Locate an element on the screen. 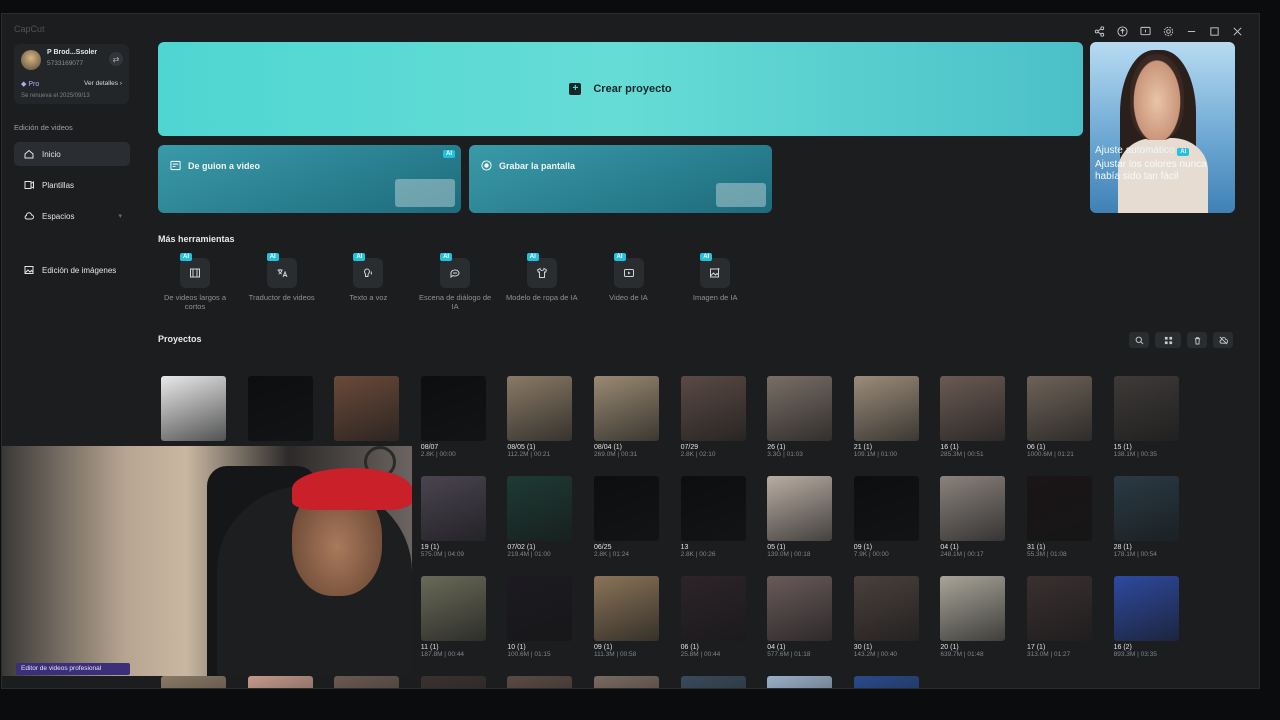 Image resolution: width=1280 pixels, height=720 pixels. nav-label: Plantillas is located at coordinates (58, 185).